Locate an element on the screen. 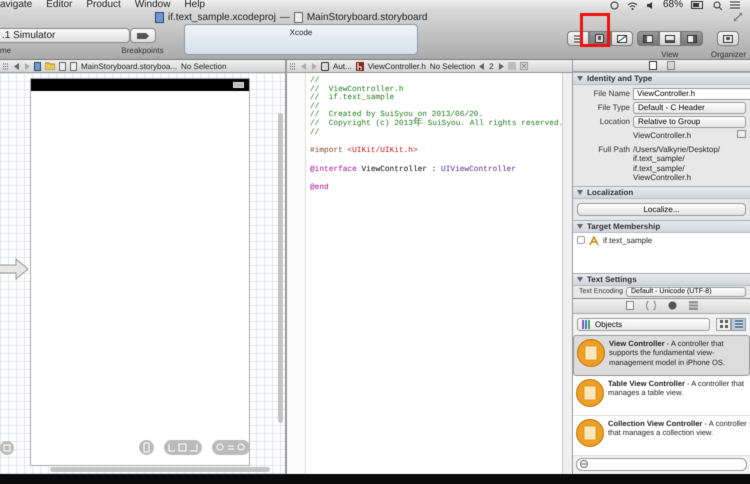 This screenshot has height=484, width=750. add-icon is located at coordinates (512, 66).